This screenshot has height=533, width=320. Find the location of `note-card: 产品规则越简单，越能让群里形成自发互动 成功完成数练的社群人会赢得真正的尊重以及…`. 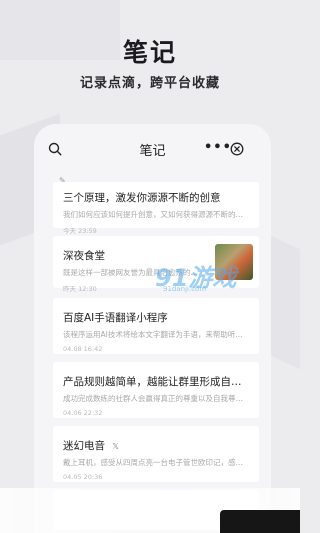

note-card: 产品规则越简单，越能让群里形成自发互动 成功完成数练的社群人会赢得真正的尊重以及… is located at coordinates (156, 390).